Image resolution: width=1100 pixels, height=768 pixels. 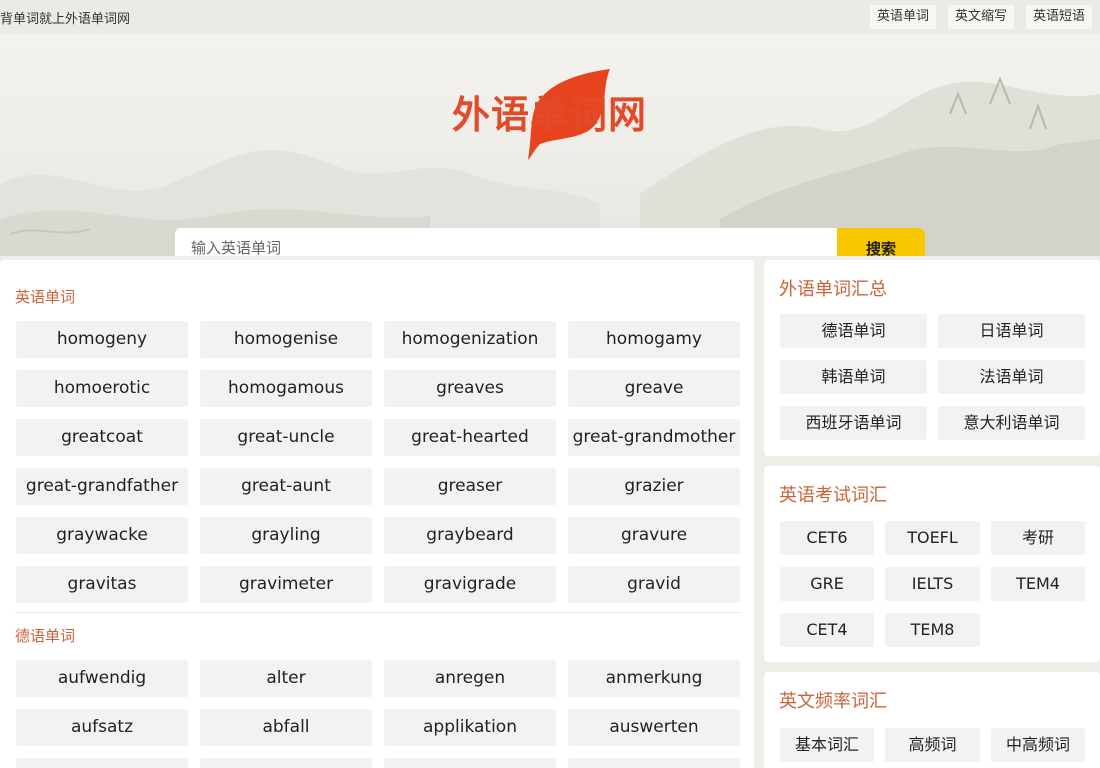 I want to click on site-logo: 外语单词网, so click(x=557, y=114).